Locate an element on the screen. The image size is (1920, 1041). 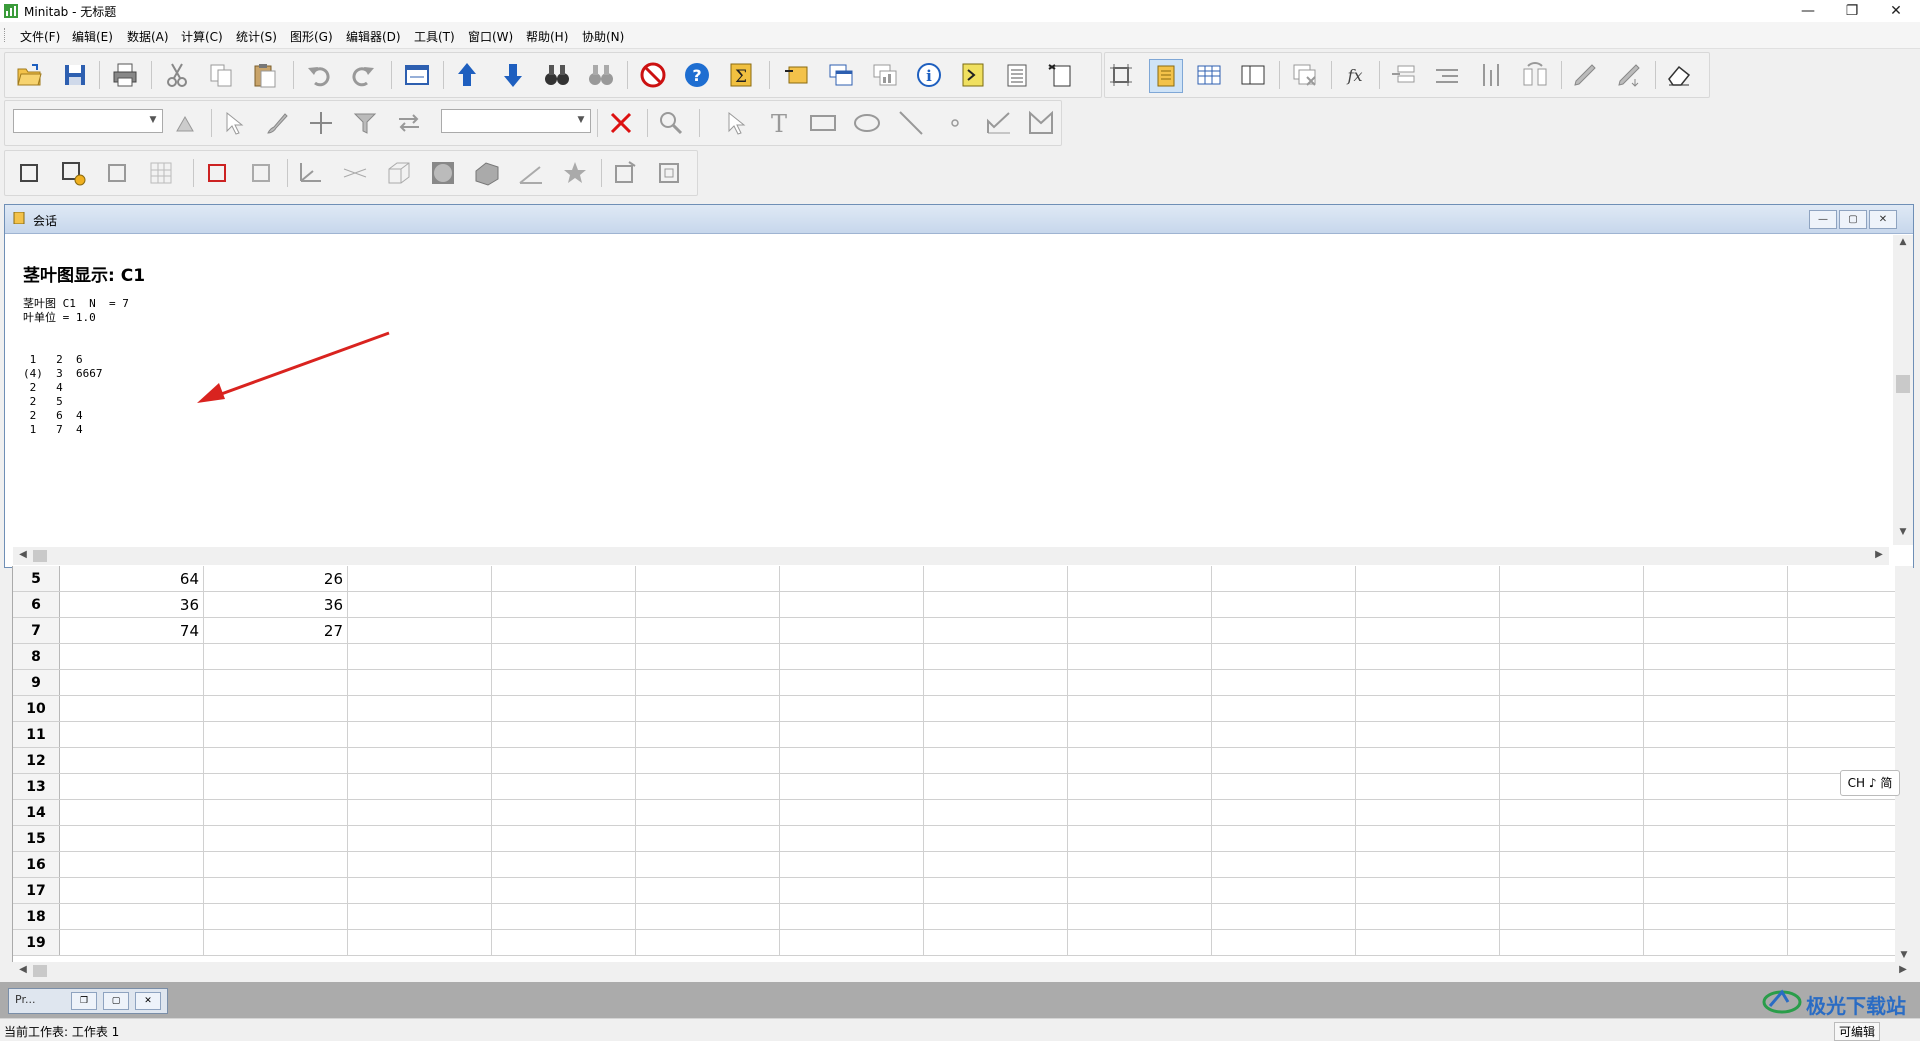
cell-c1: 64 is located at coordinates (131, 579).